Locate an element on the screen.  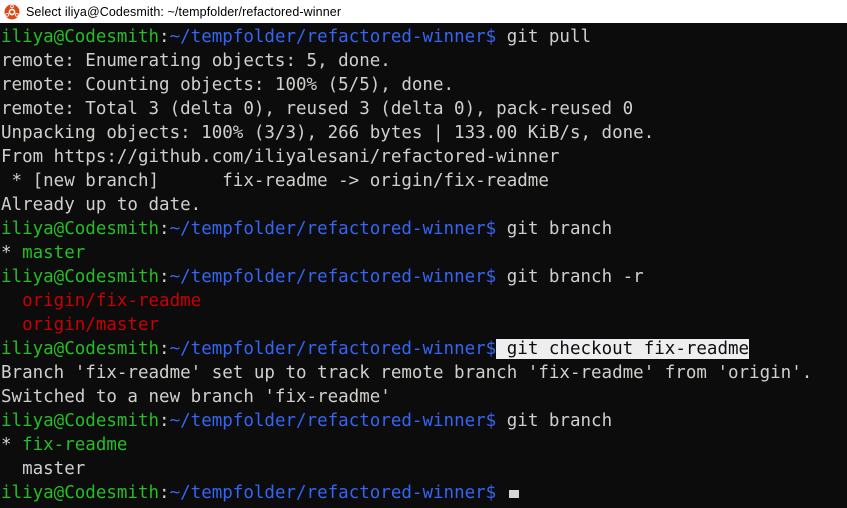
git-branch-remote: origin/fix-readme is located at coordinates (424, 301).